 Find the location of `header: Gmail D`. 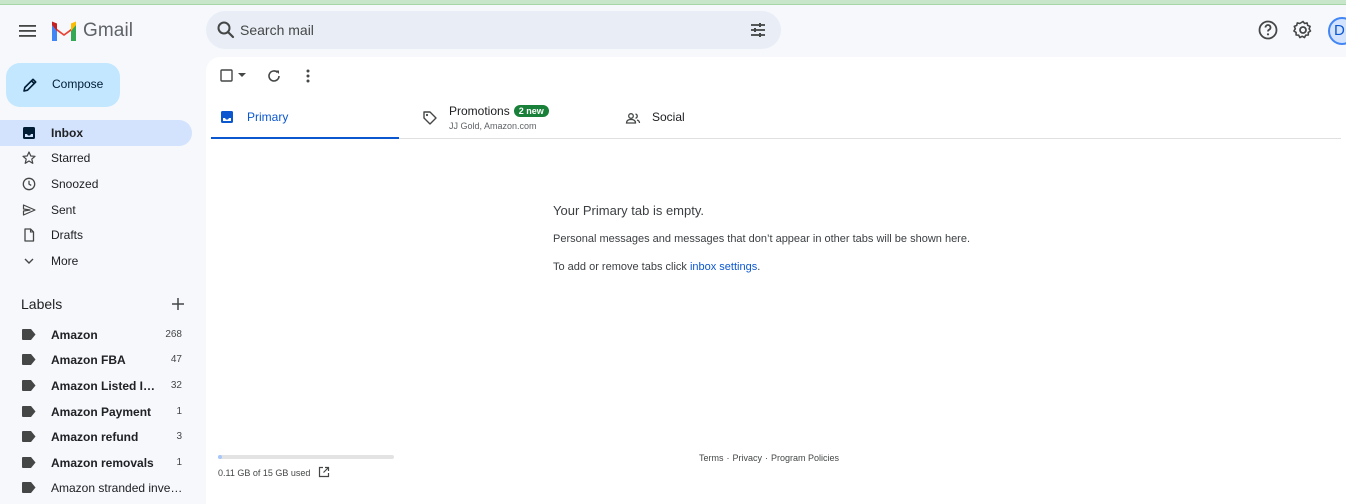

header: Gmail D is located at coordinates (673, 31).